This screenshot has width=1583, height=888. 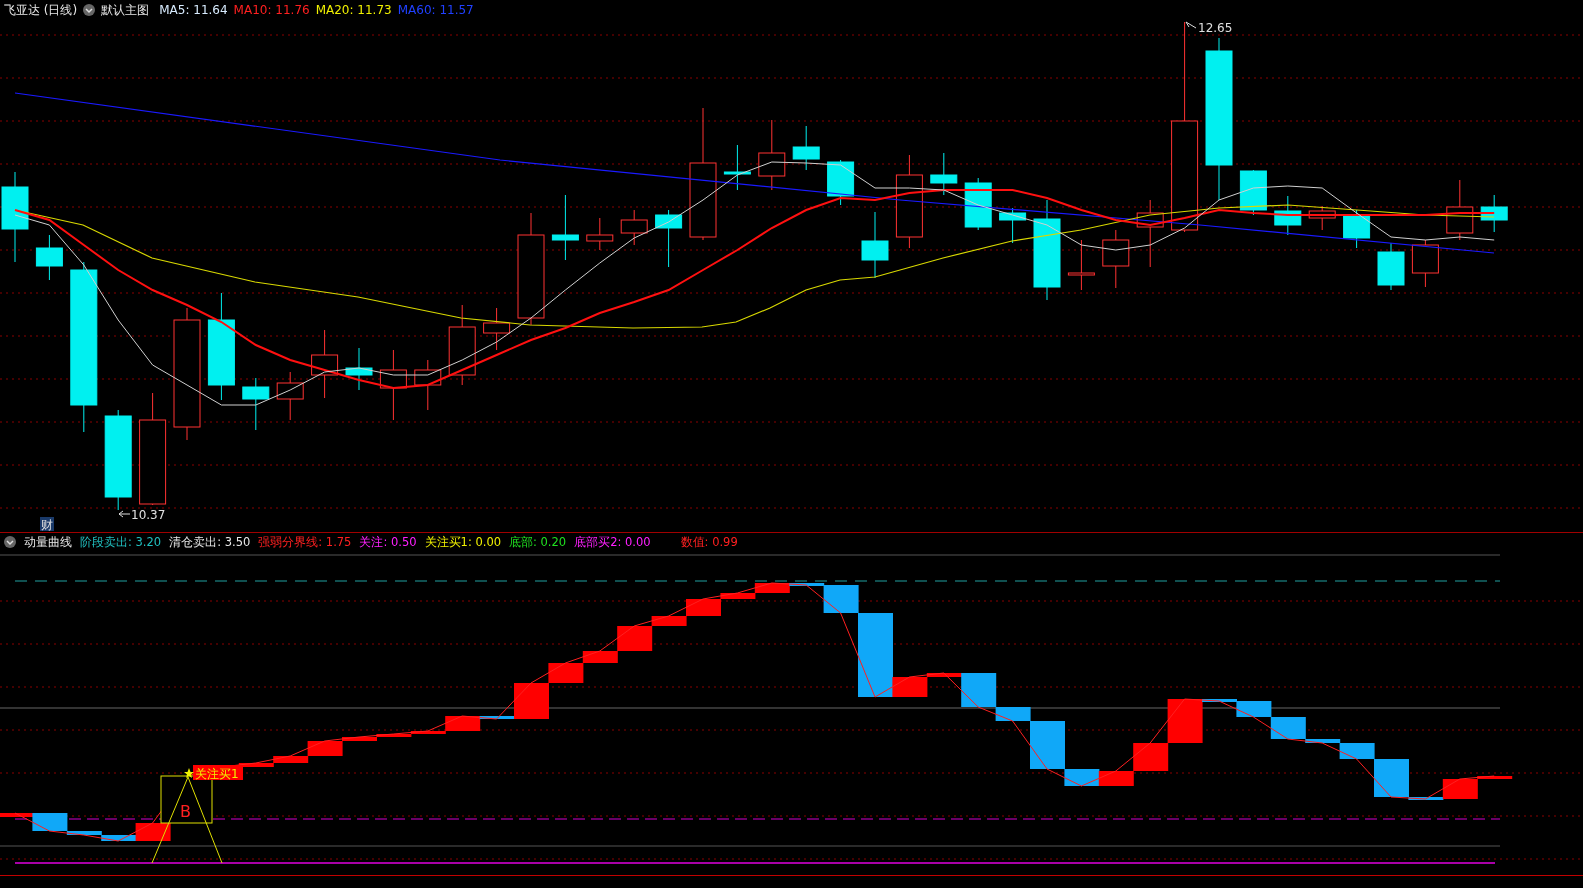 I want to click on template-name: 默认主图, so click(x=125, y=10).